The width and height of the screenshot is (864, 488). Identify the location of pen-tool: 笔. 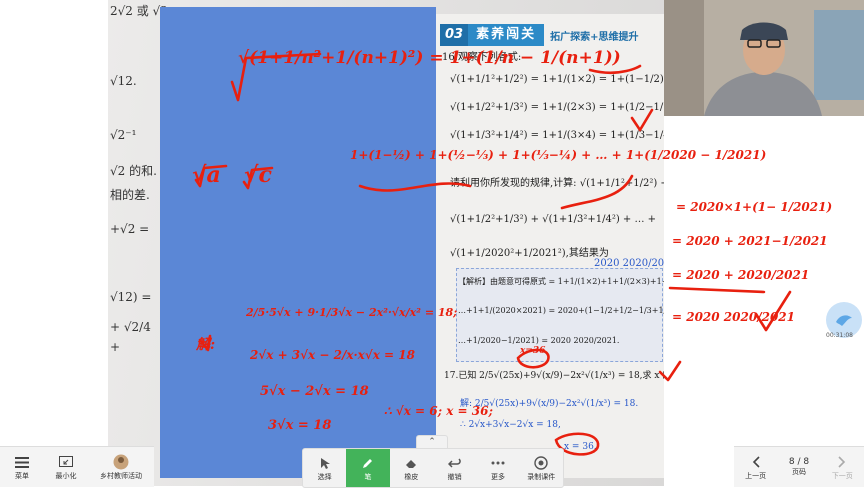
(368, 468).